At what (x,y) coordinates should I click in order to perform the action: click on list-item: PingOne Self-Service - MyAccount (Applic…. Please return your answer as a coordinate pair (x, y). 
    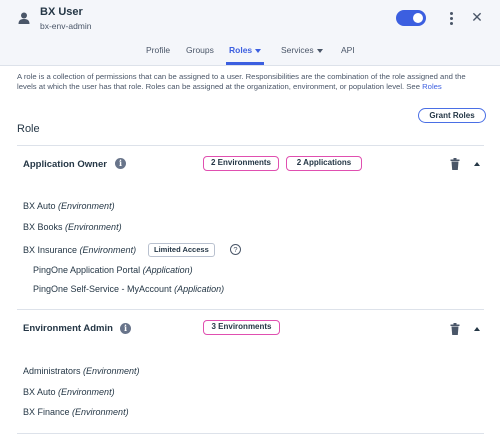
    Looking at the image, I should click on (129, 289).